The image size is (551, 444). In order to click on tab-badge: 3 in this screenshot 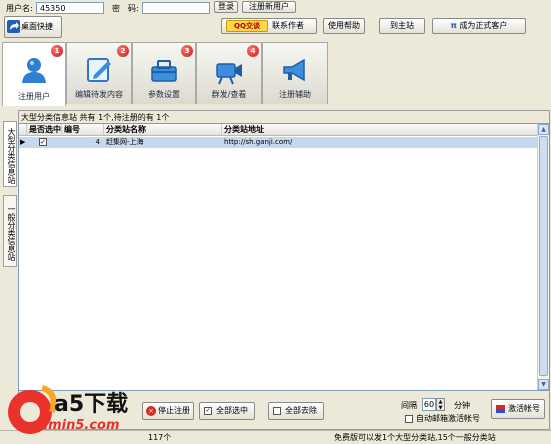, I will do `click(187, 51)`.